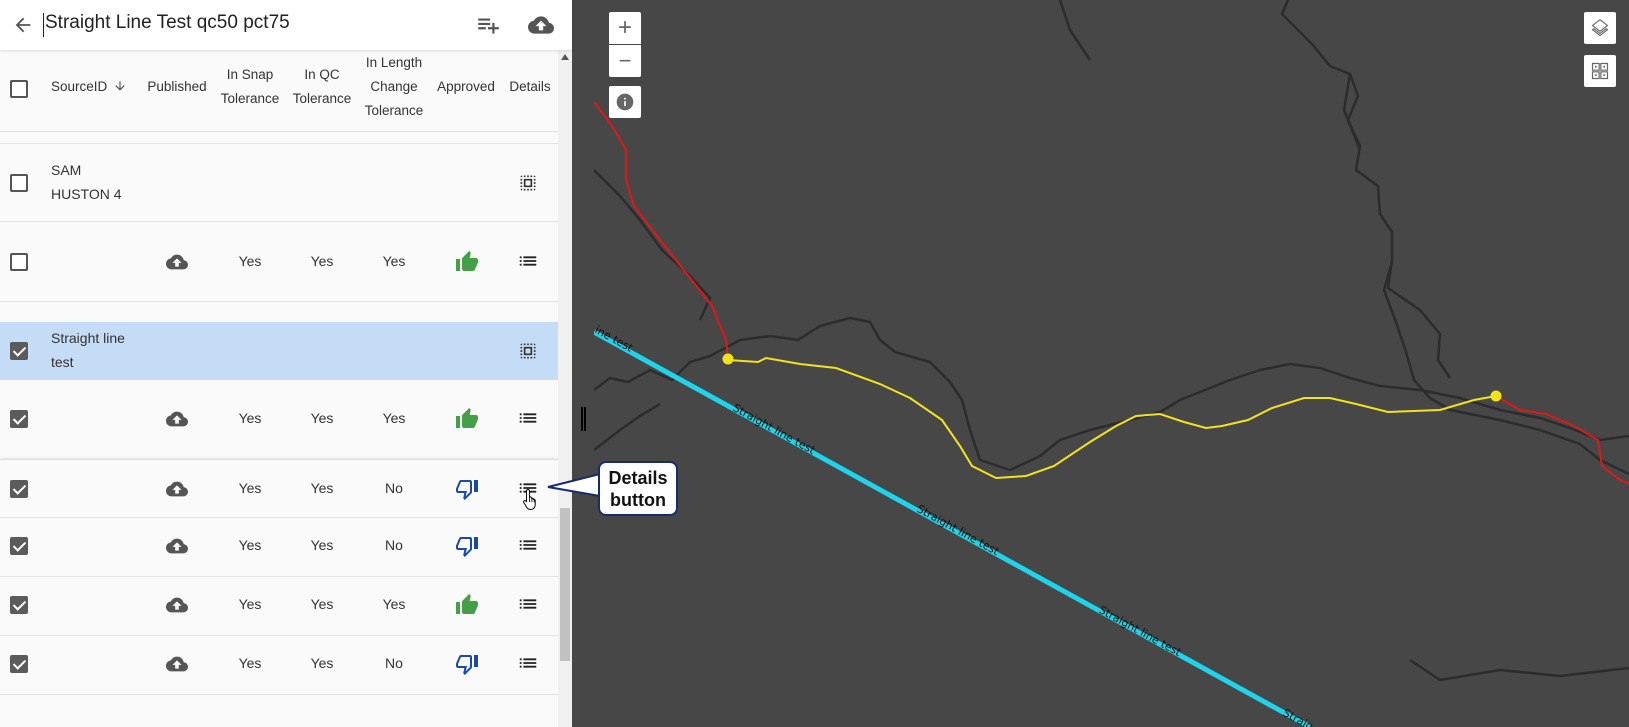  What do you see at coordinates (1298, 716) in the screenshot?
I see `line-label-clip: Straig` at bounding box center [1298, 716].